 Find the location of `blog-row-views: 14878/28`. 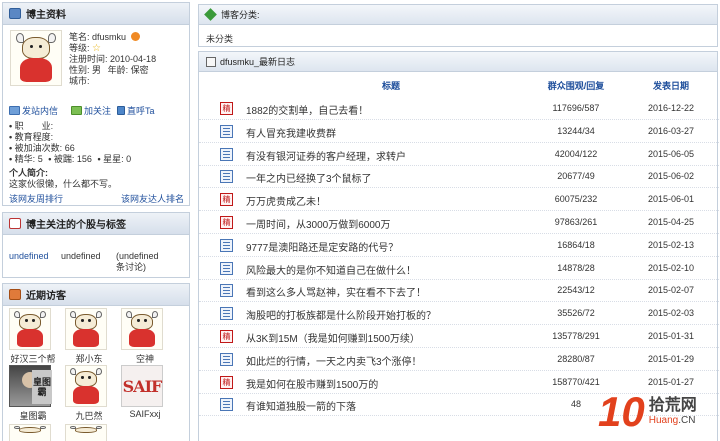

blog-row-views: 14878/28 is located at coordinates (576, 267).